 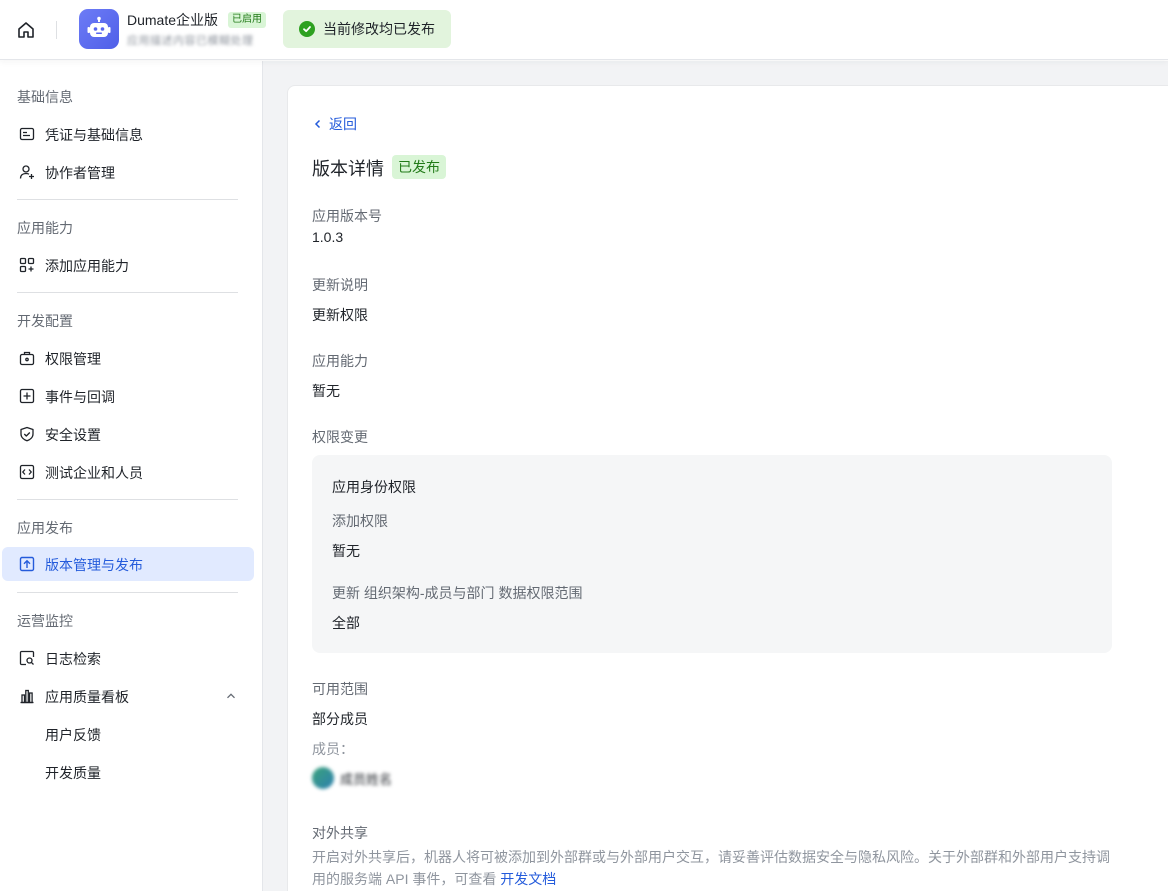 I want to click on dev-docs-link: 开发文档, so click(x=528, y=879).